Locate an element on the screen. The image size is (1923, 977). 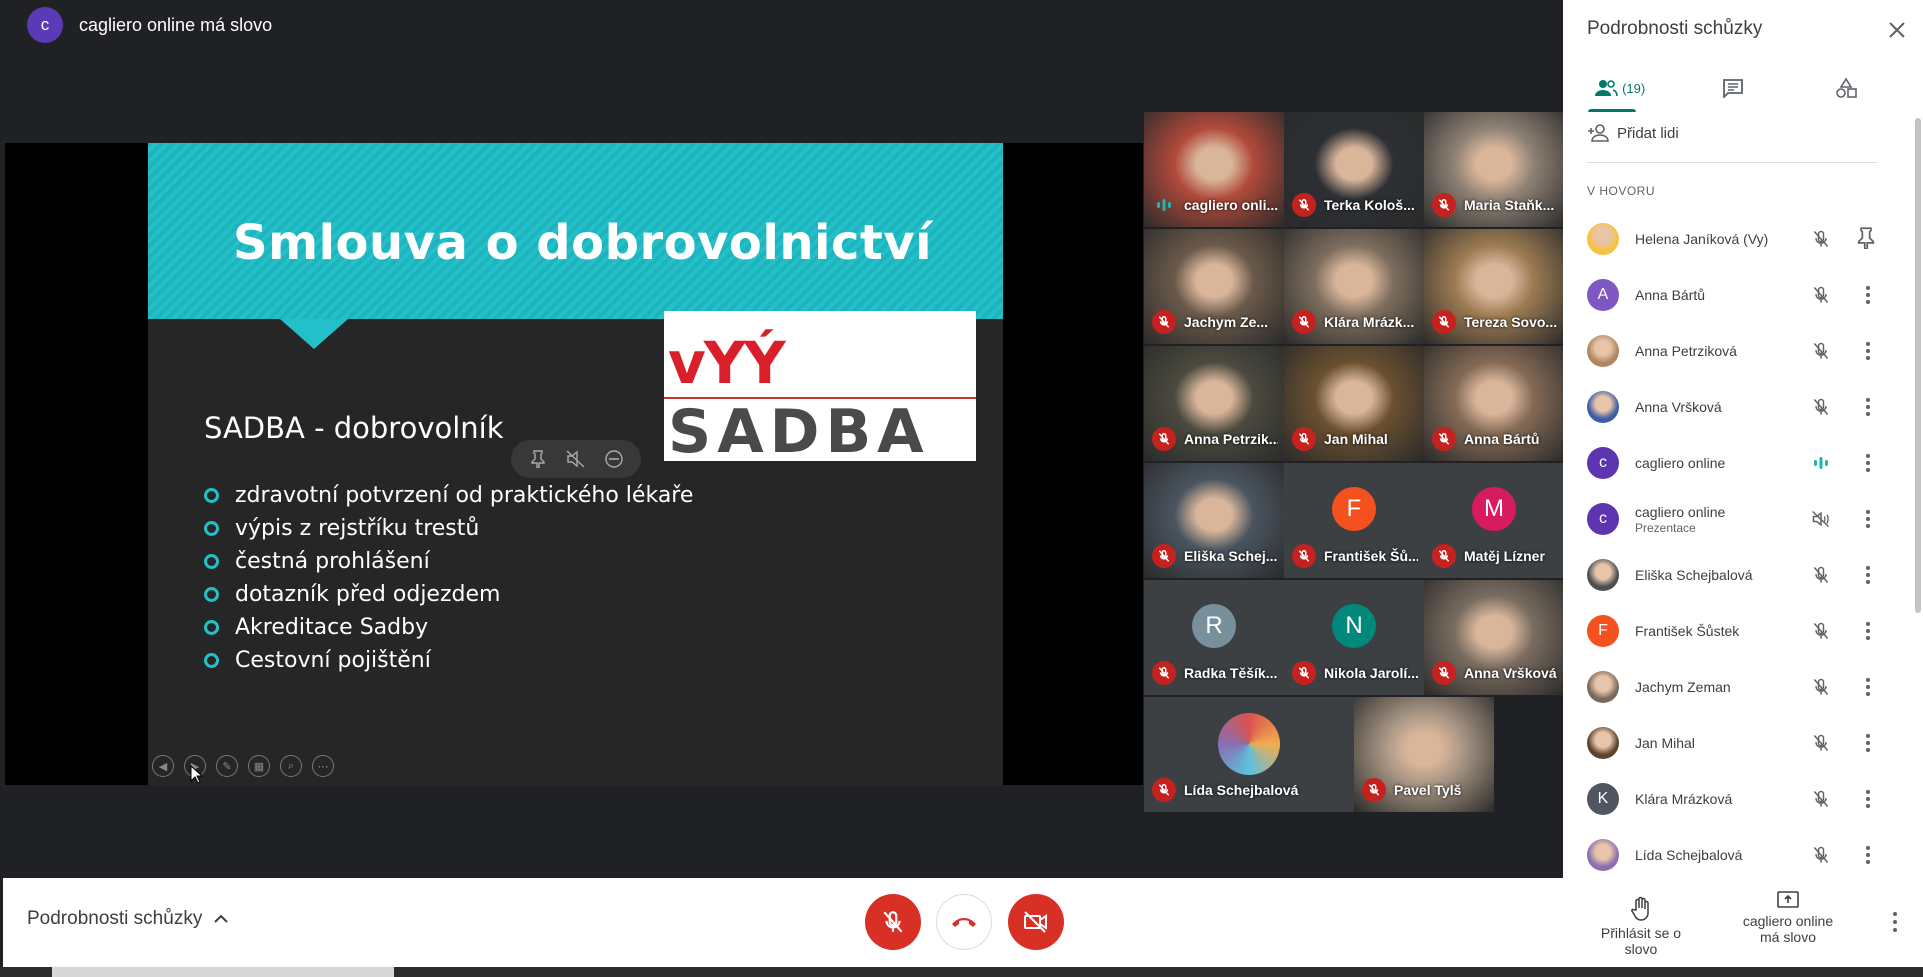
participant-row: Anna Vršková is located at coordinates (1733, 407).